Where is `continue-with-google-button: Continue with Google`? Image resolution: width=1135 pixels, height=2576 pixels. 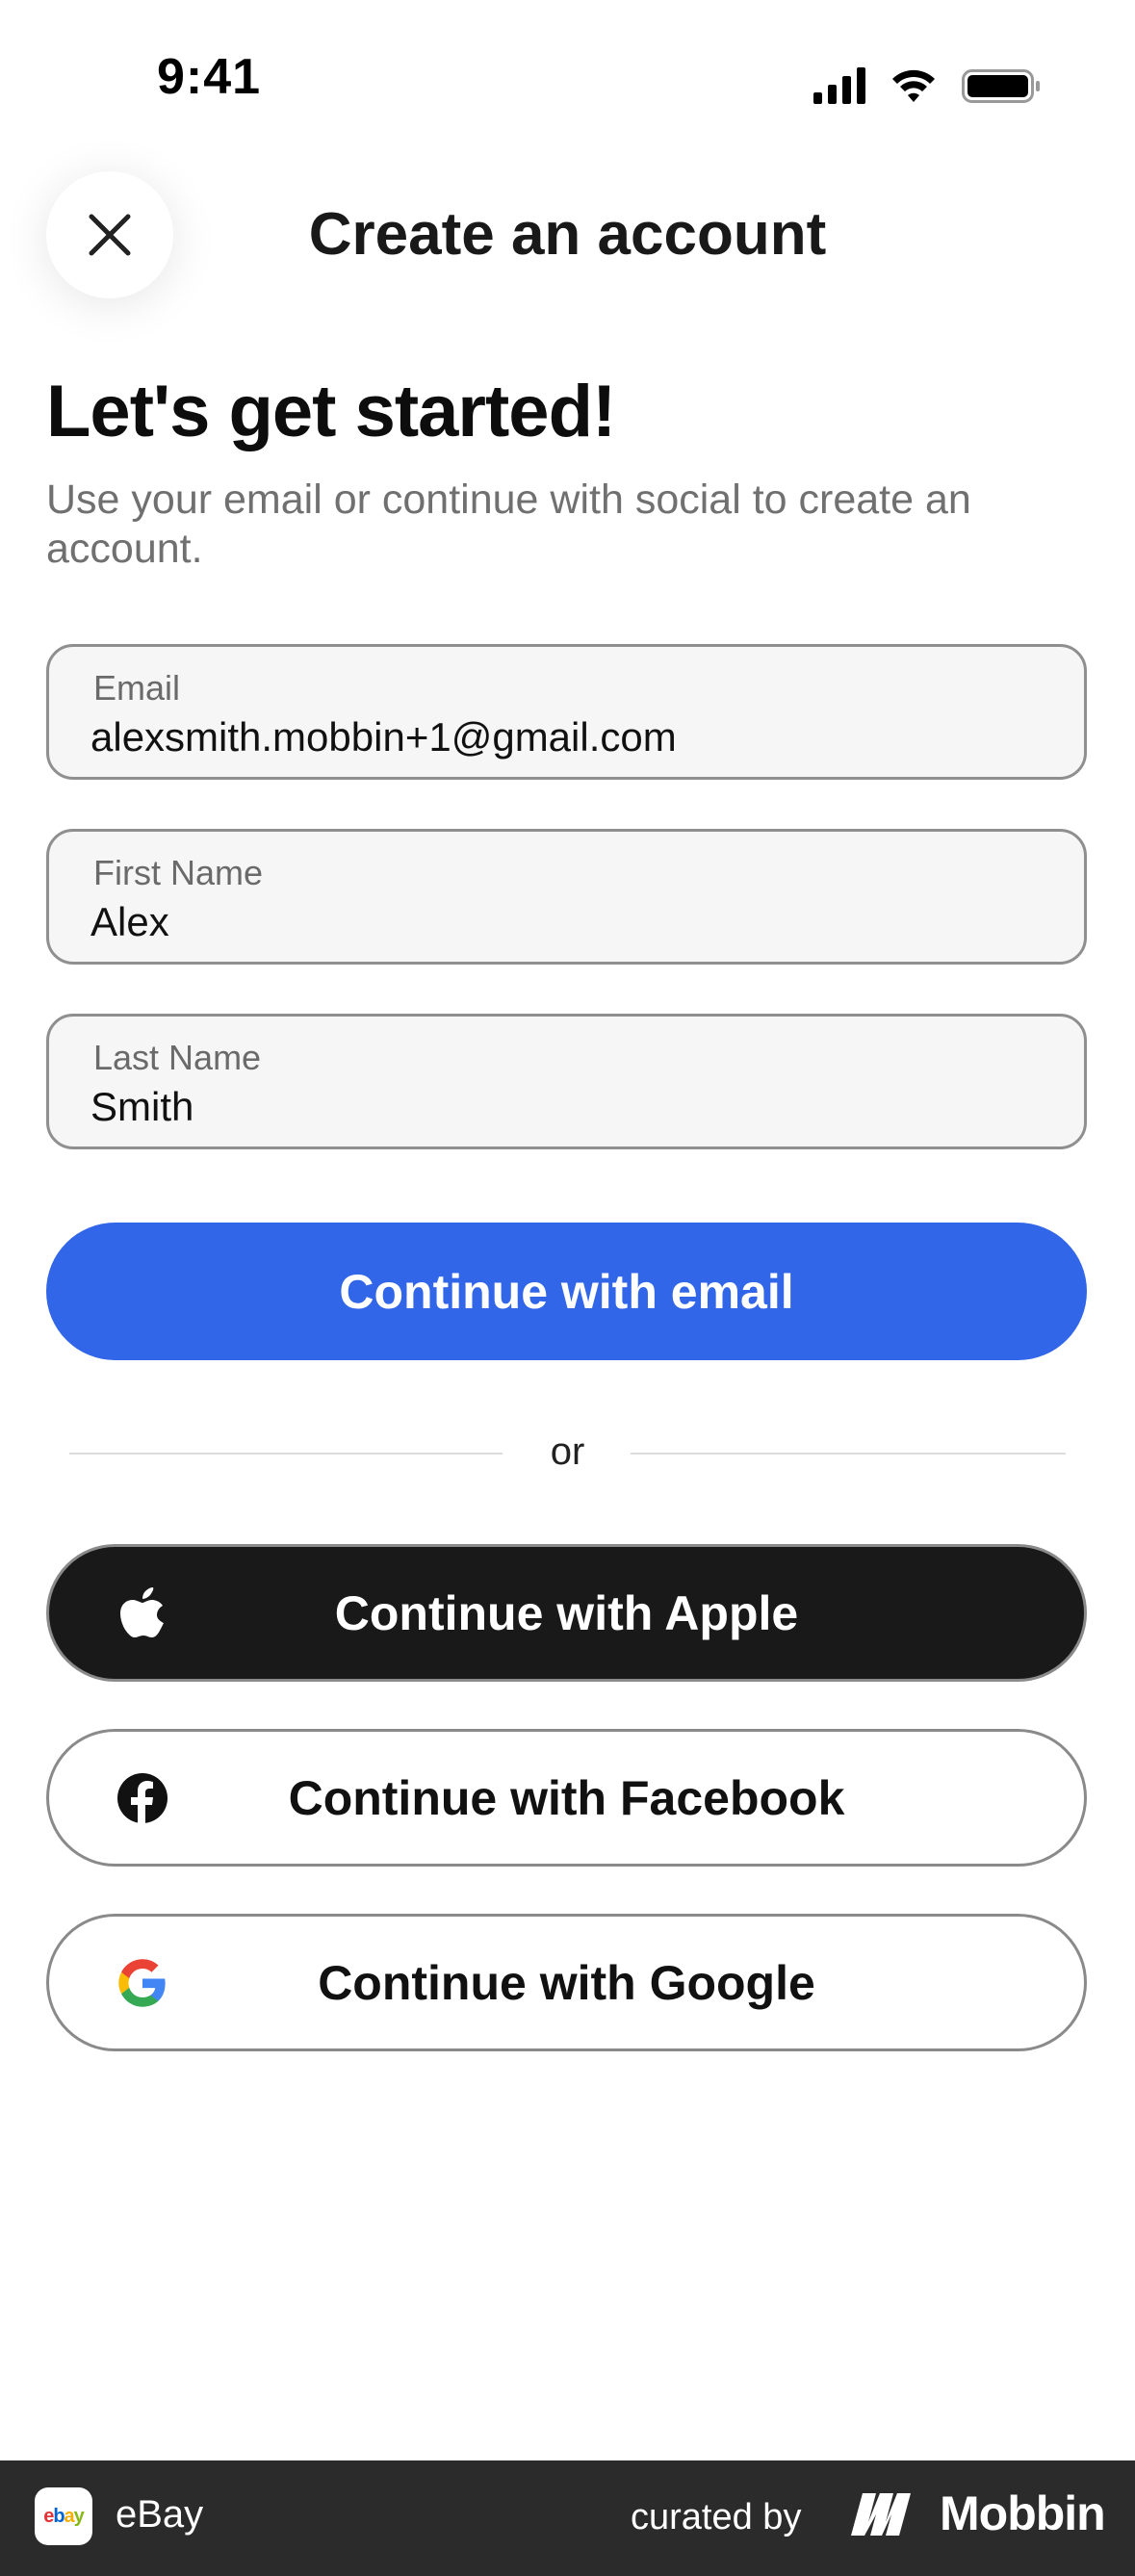
continue-with-google-button: Continue with Google is located at coordinates (566, 1983).